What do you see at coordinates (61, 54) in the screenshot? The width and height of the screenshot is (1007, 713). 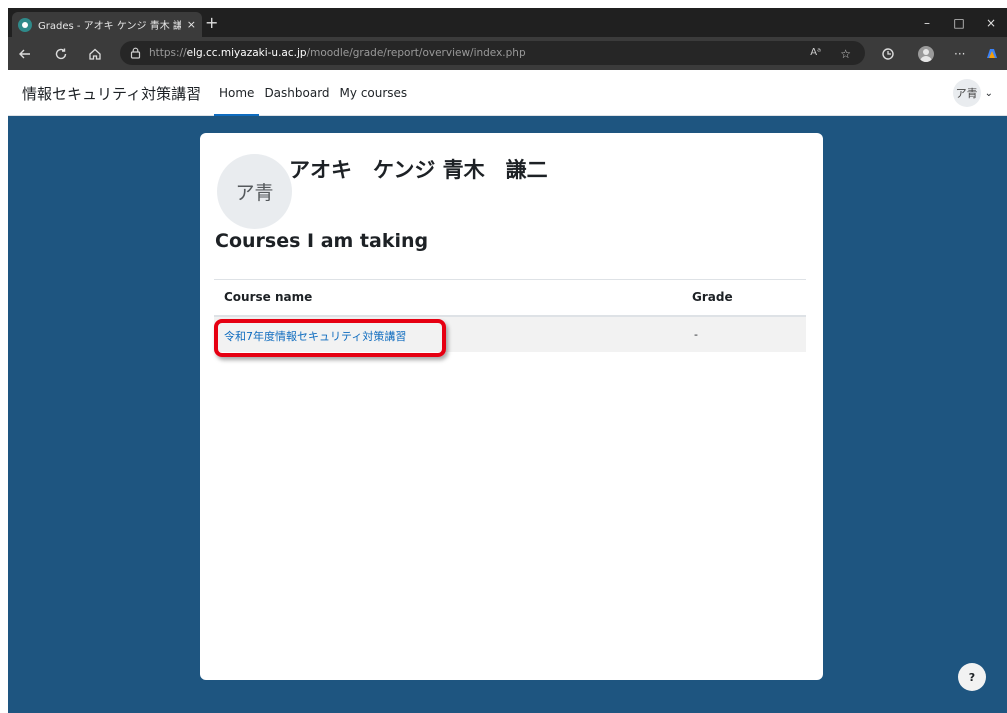 I see `refresh-icon` at bounding box center [61, 54].